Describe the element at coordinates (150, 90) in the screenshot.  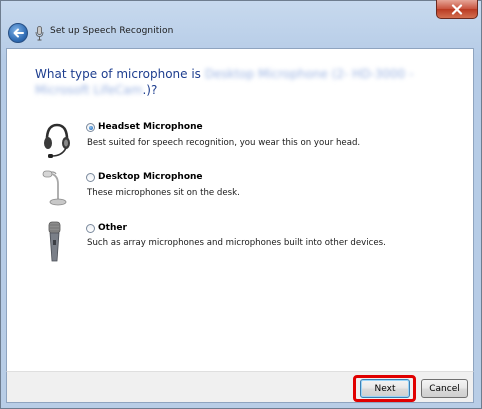
I see `question-suffix: .)?` at that location.